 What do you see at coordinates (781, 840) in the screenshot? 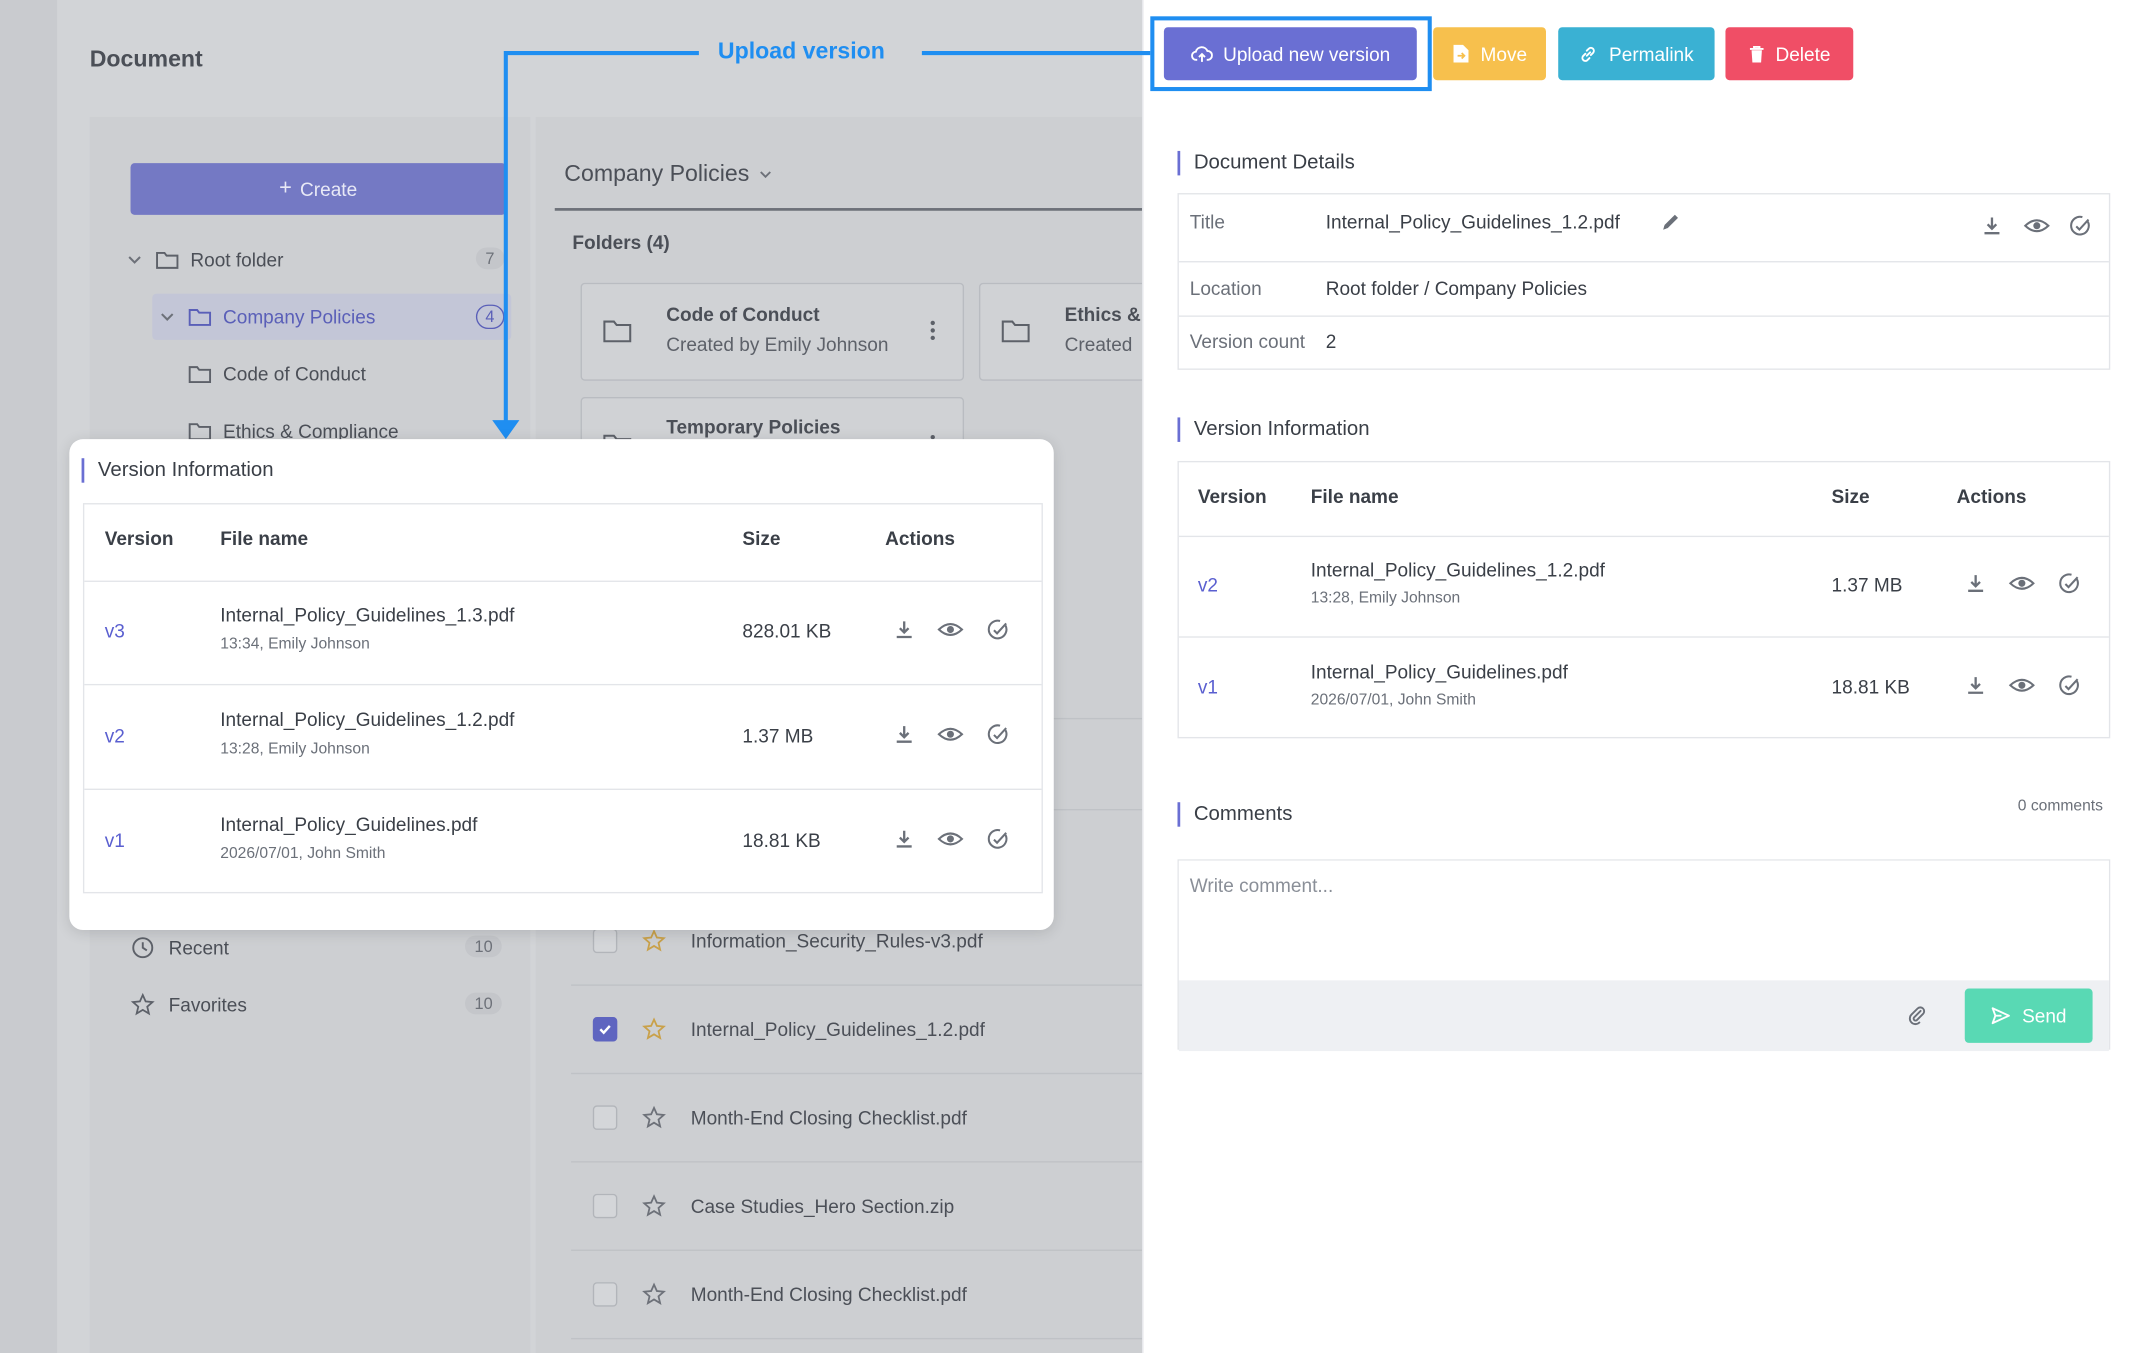
I see `version-size: 18.81 KB` at bounding box center [781, 840].